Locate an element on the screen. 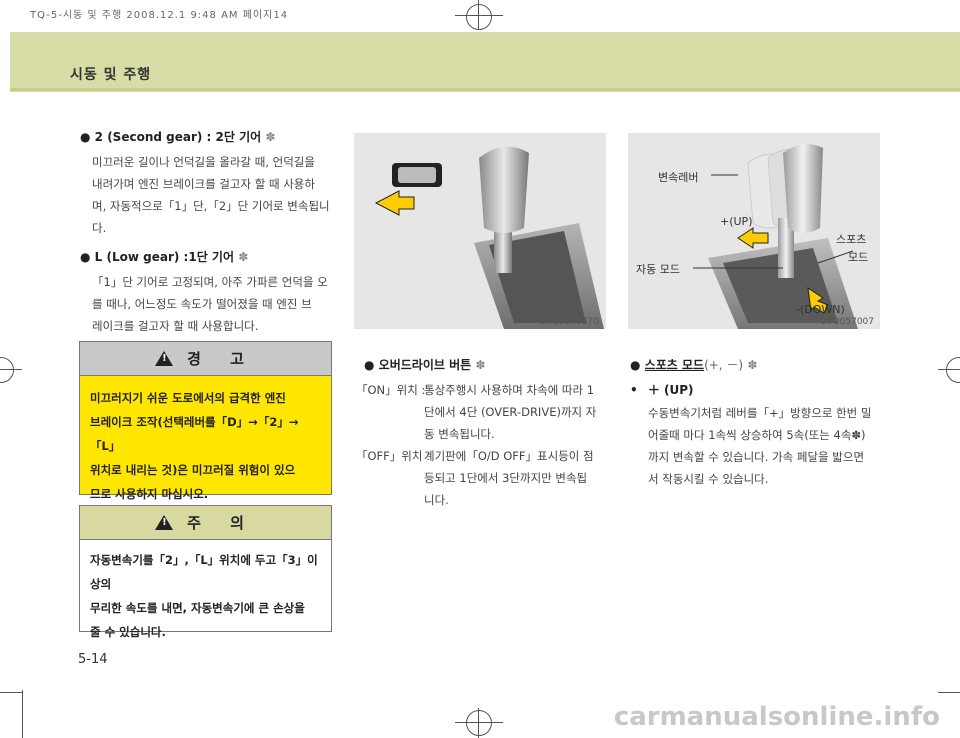 This screenshot has width=960, height=738. text-line: 단에서 4단 (OVER-DRIVE)까지 자 is located at coordinates (510, 412).